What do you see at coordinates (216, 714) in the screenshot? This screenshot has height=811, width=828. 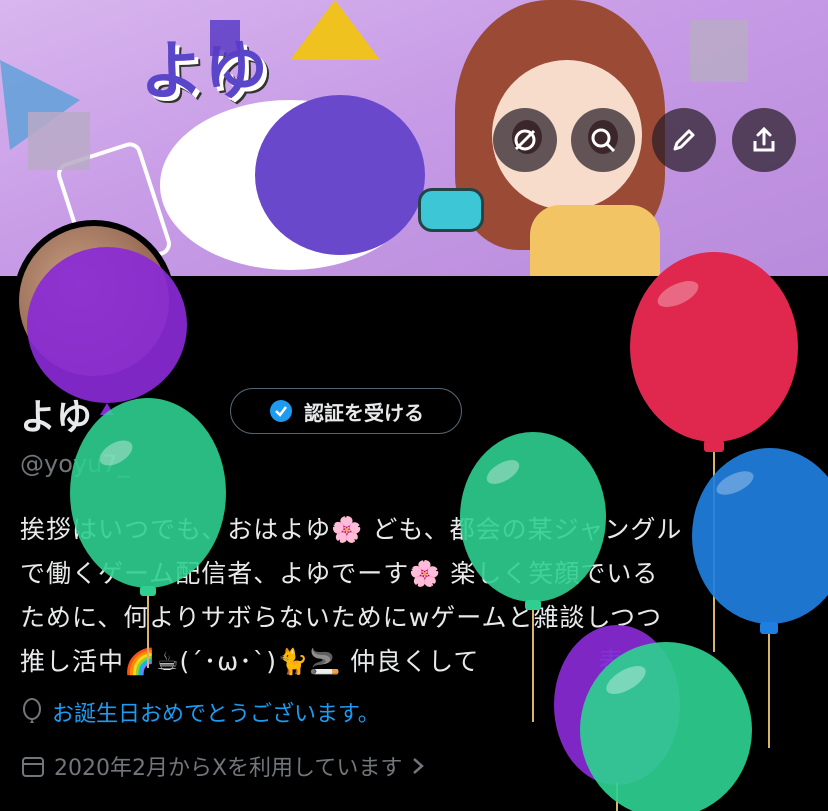 I see `birthday-text: お誕生日おめでとうございます。` at bounding box center [216, 714].